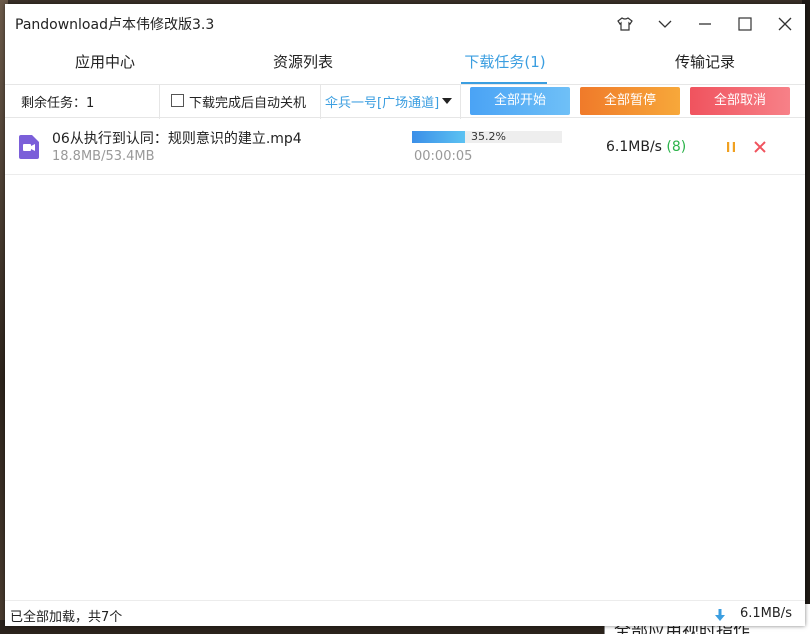 This screenshot has width=810, height=634. I want to click on close-icon, so click(785, 24).